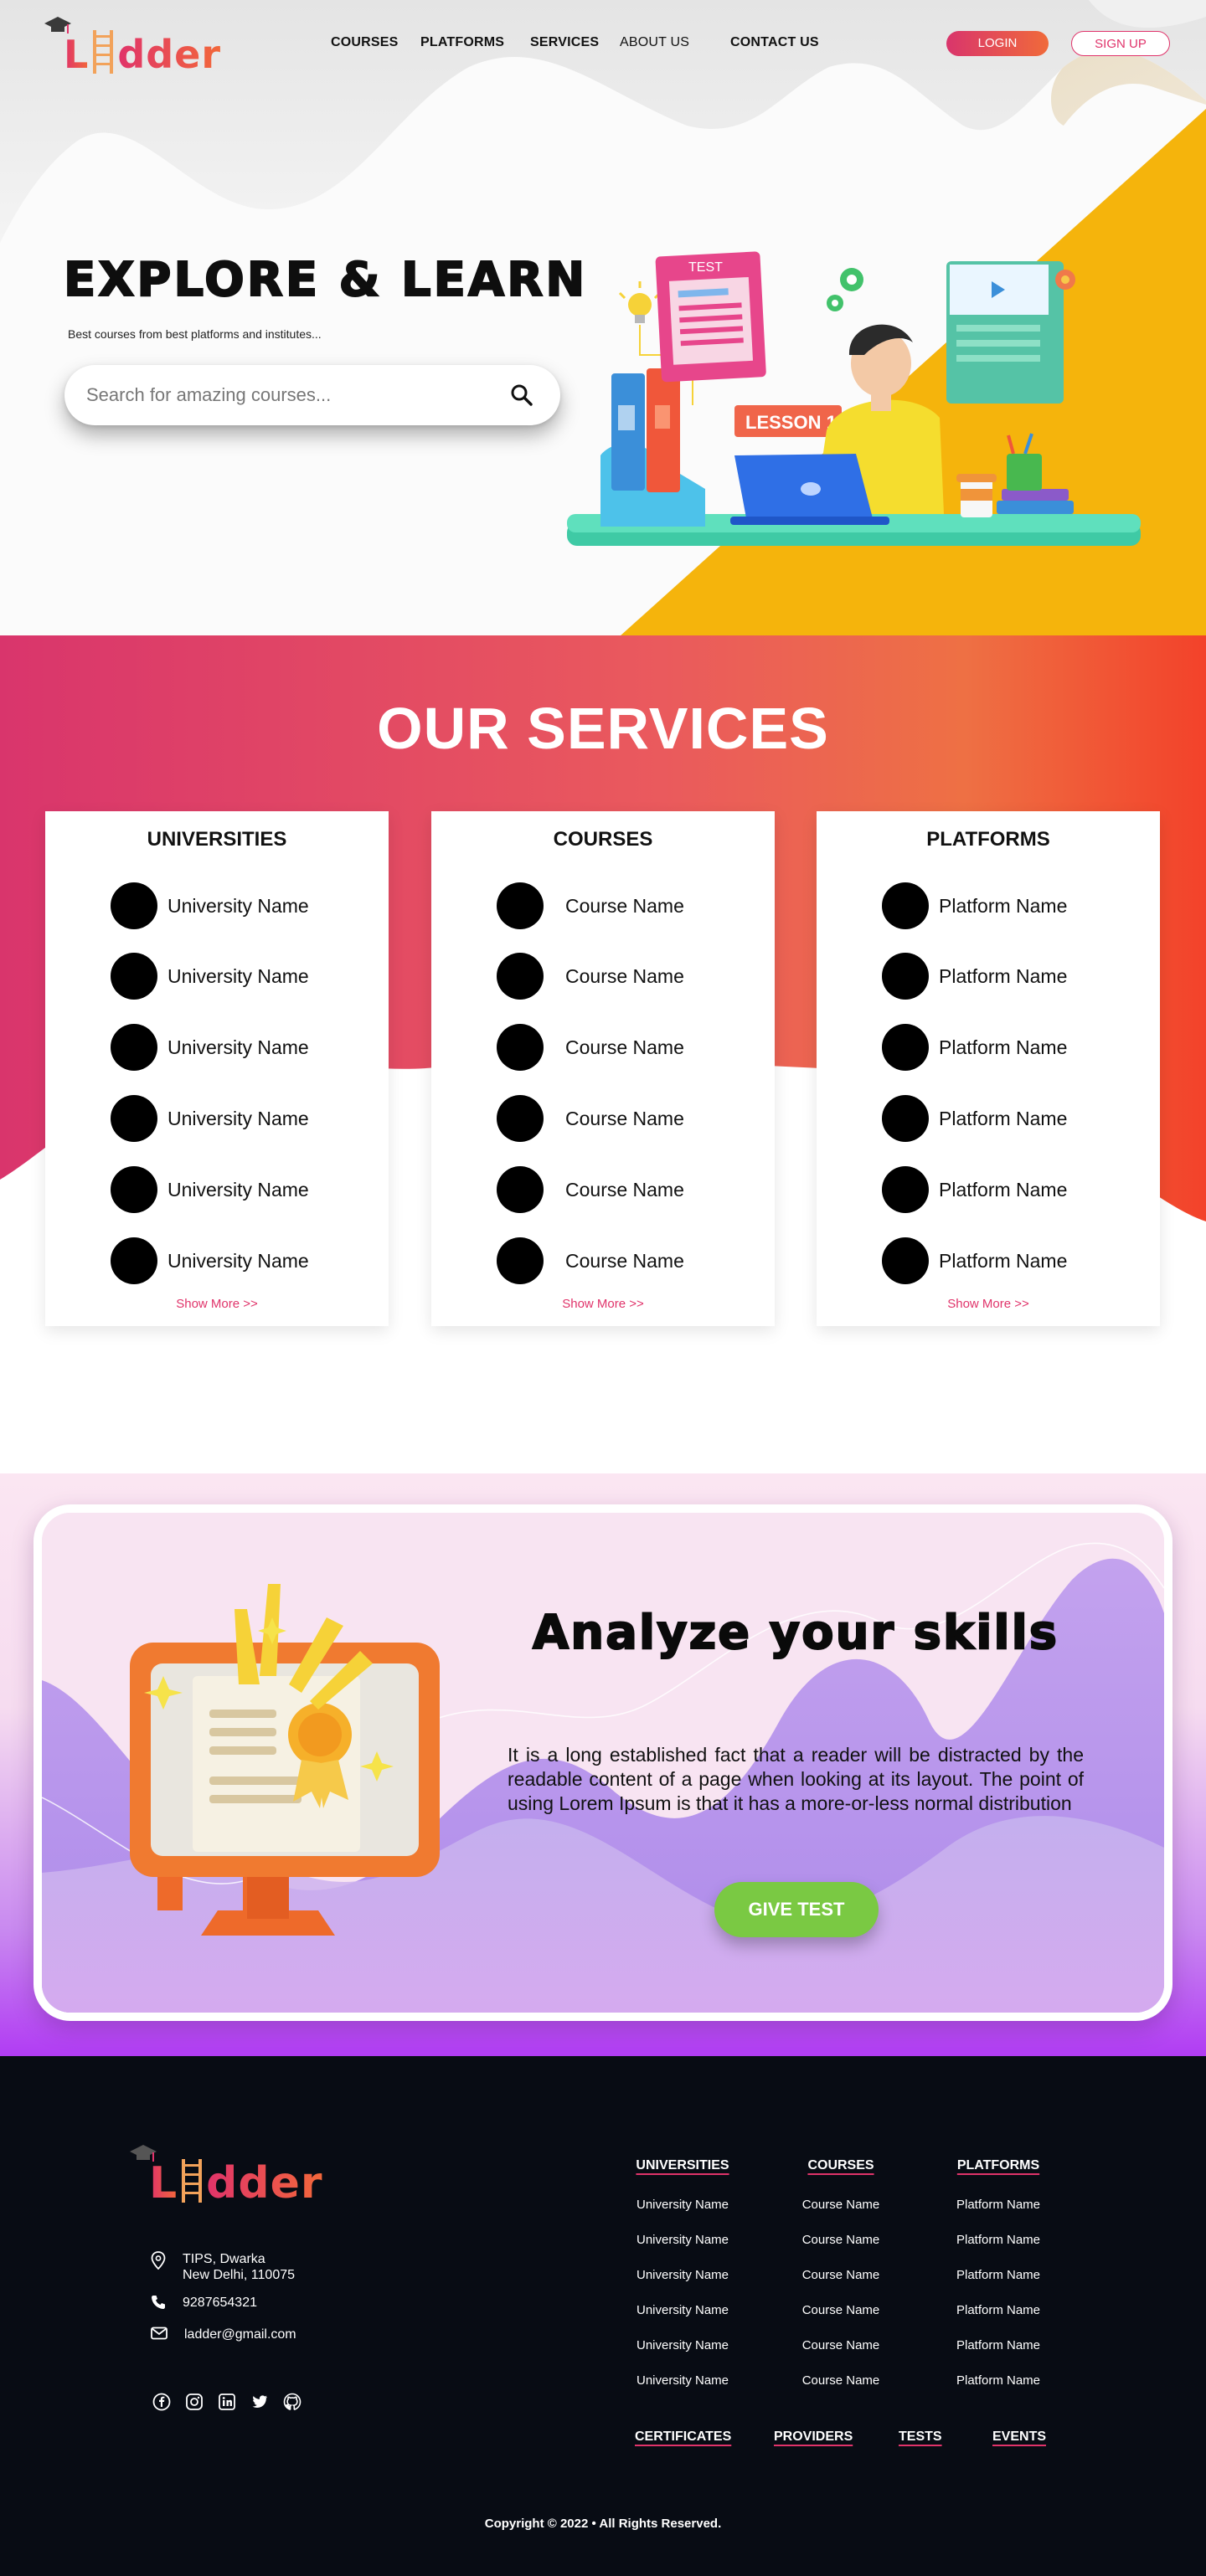 This screenshot has width=1206, height=2576. What do you see at coordinates (1120, 44) in the screenshot?
I see `signup-button: SIGN UP` at bounding box center [1120, 44].